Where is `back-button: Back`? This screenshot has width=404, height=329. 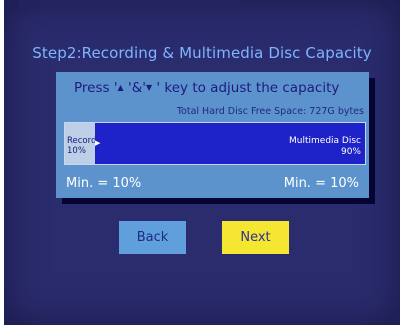
back-button: Back is located at coordinates (152, 237).